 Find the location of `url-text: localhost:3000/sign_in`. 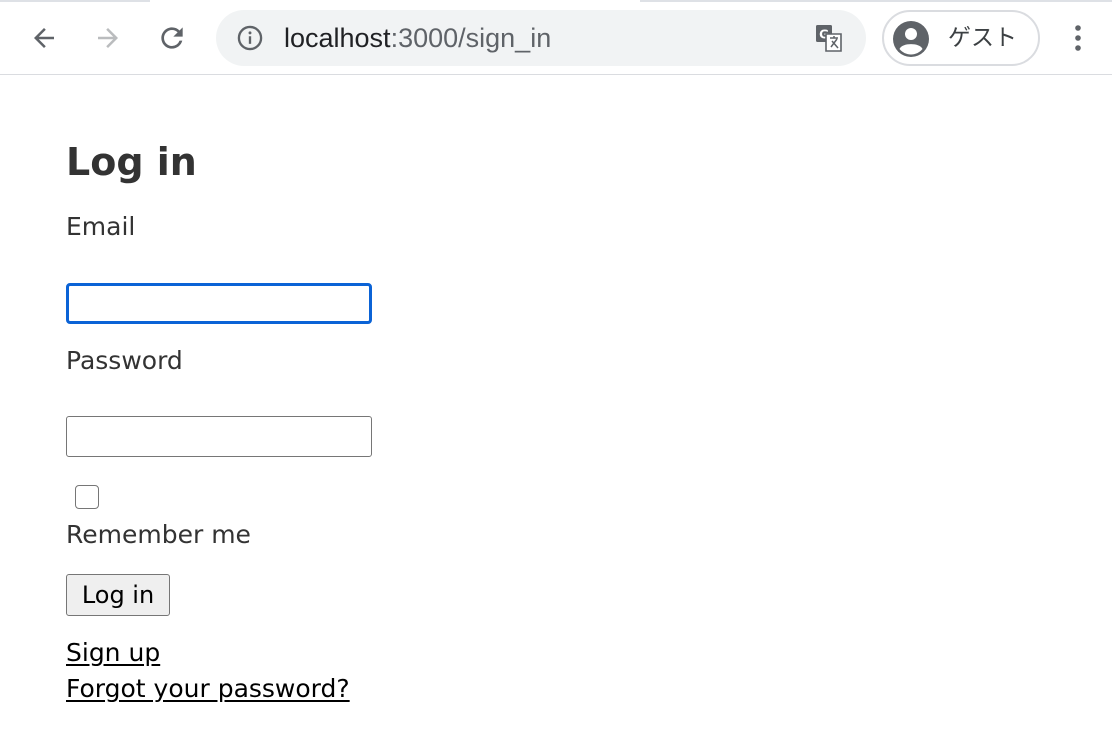

url-text: localhost:3000/sign_in is located at coordinates (417, 38).